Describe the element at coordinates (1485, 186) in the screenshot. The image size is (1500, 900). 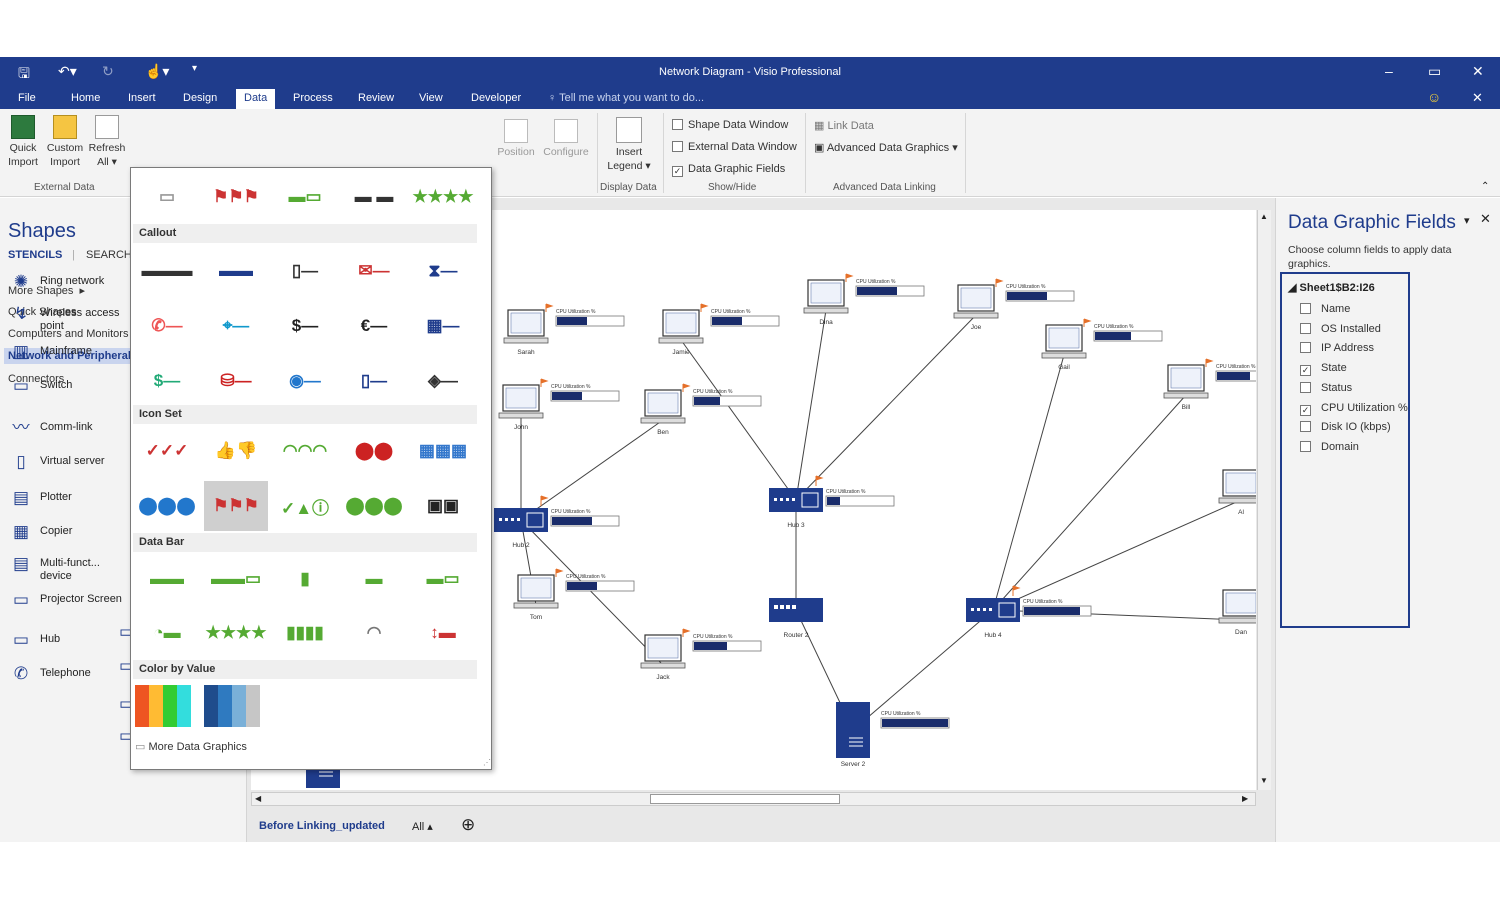
I see `collapse-ribbon-icon: ⌃` at that location.